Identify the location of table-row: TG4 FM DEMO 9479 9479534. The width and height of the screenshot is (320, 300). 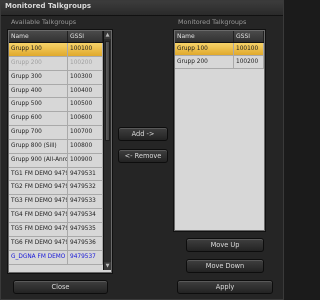
(56, 216).